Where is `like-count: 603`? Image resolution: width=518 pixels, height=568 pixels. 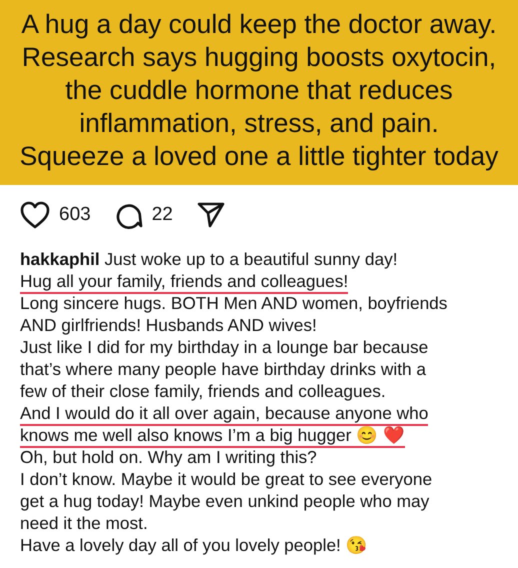 like-count: 603 is located at coordinates (75, 215).